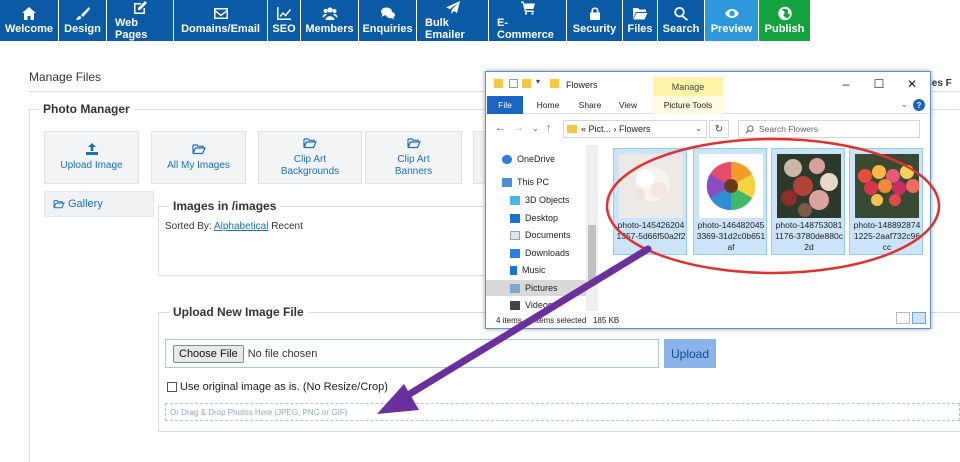 The image size is (960, 462). Describe the element at coordinates (208, 353) in the screenshot. I see `choose-file-button: Choose File` at that location.